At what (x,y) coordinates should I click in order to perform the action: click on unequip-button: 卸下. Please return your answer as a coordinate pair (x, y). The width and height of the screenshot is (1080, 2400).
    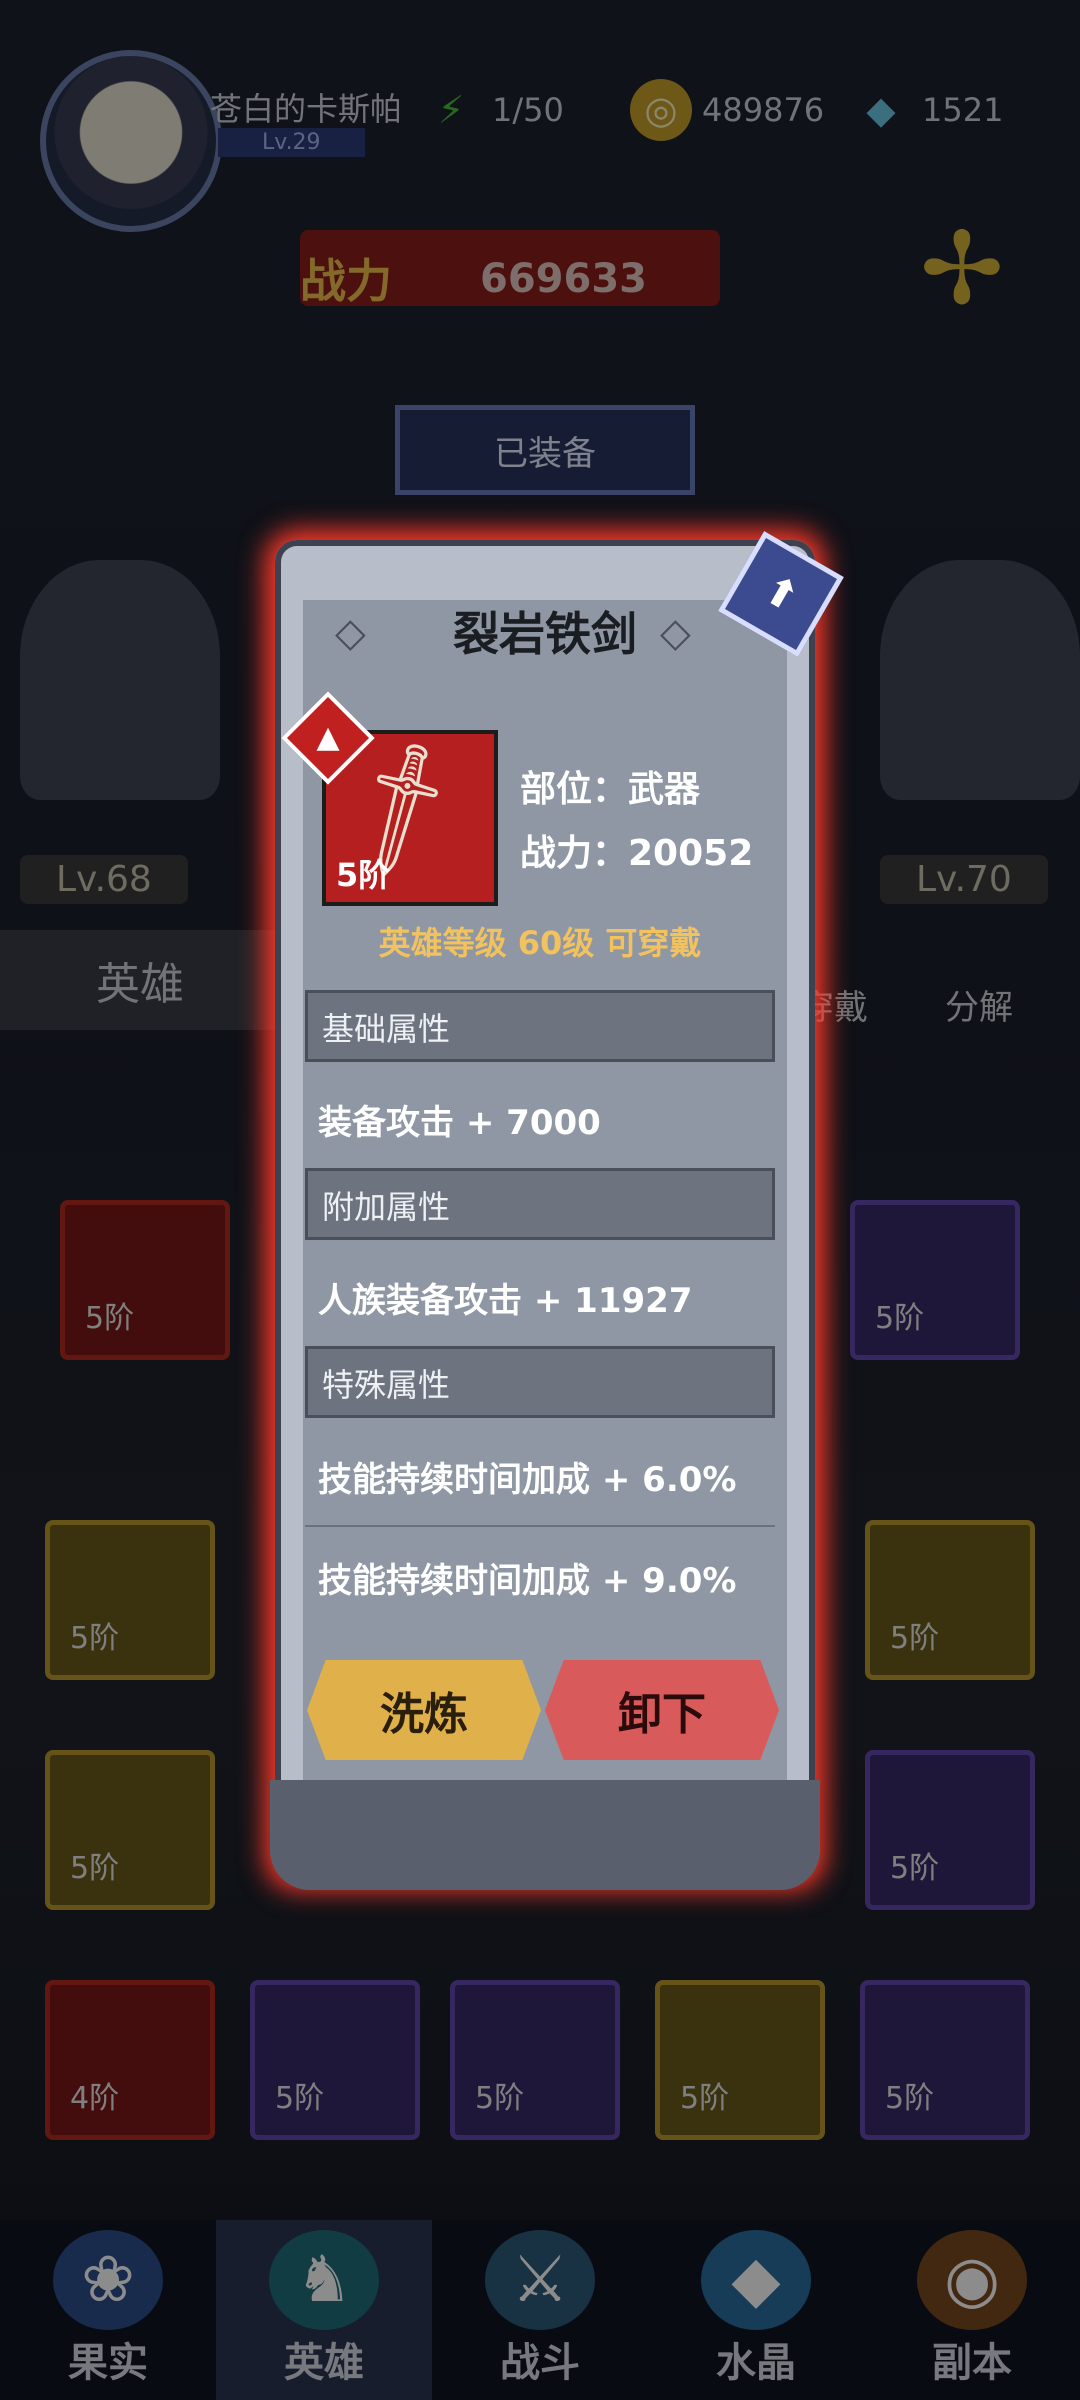
    Looking at the image, I should click on (662, 1710).